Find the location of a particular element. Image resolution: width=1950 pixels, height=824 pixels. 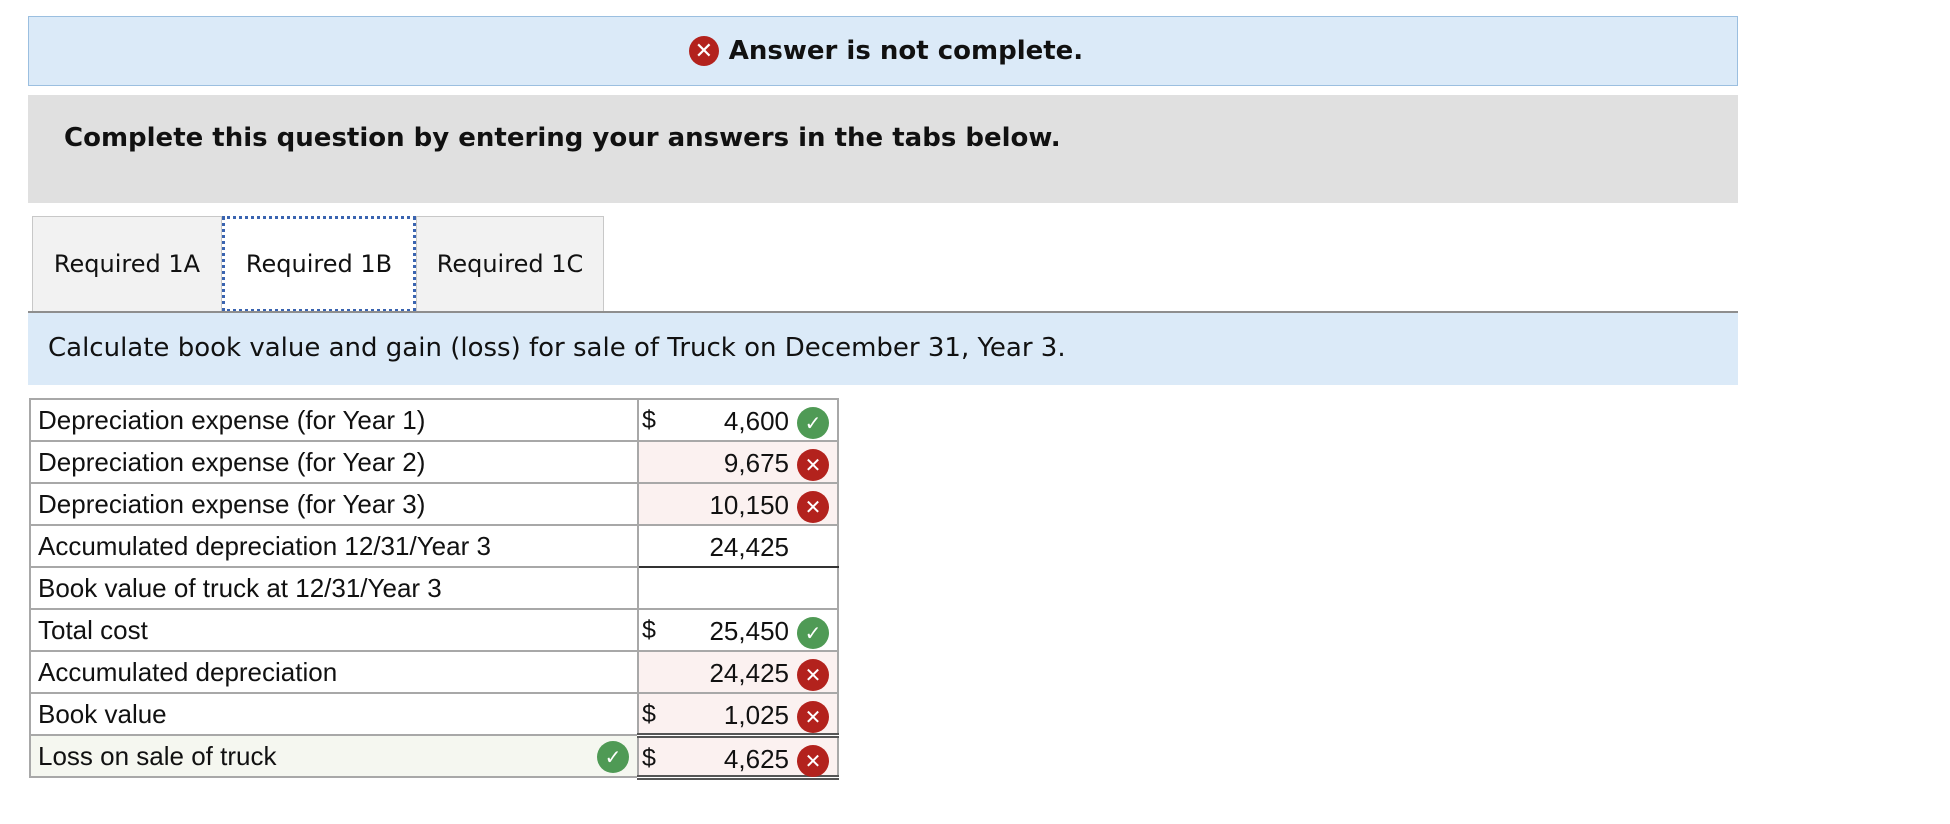

amount-input: $25,450 ✓ is located at coordinates (738, 630).